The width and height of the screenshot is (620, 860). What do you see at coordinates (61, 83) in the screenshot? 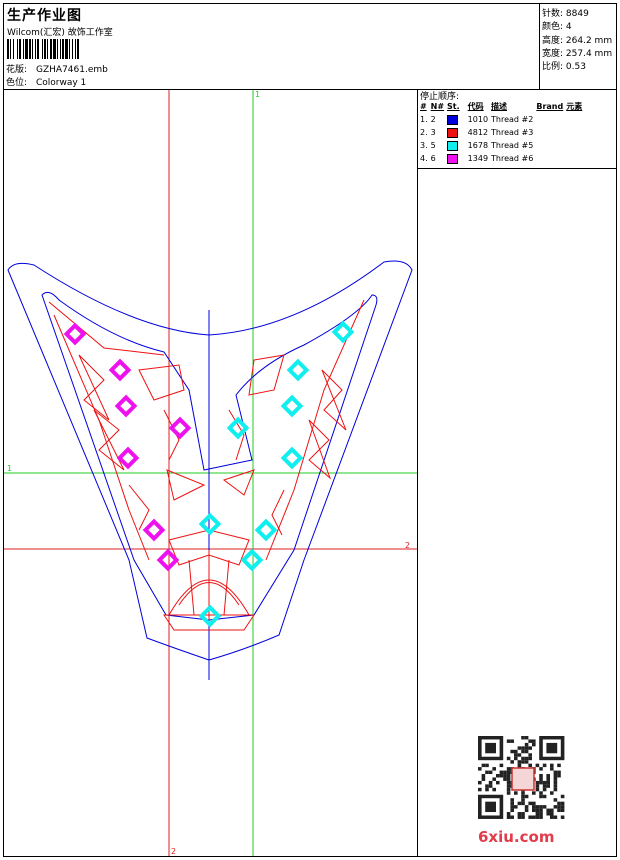
I see `colorway-value: Colorway 1` at bounding box center [61, 83].